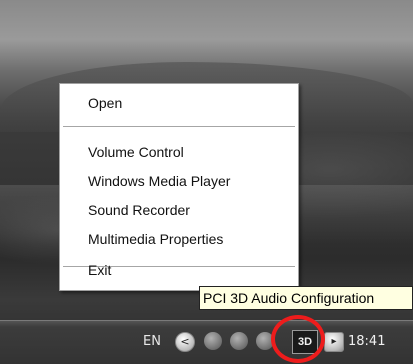 This screenshot has height=364, width=413. Describe the element at coordinates (298, 339) in the screenshot. I see `highlight-circle` at that location.